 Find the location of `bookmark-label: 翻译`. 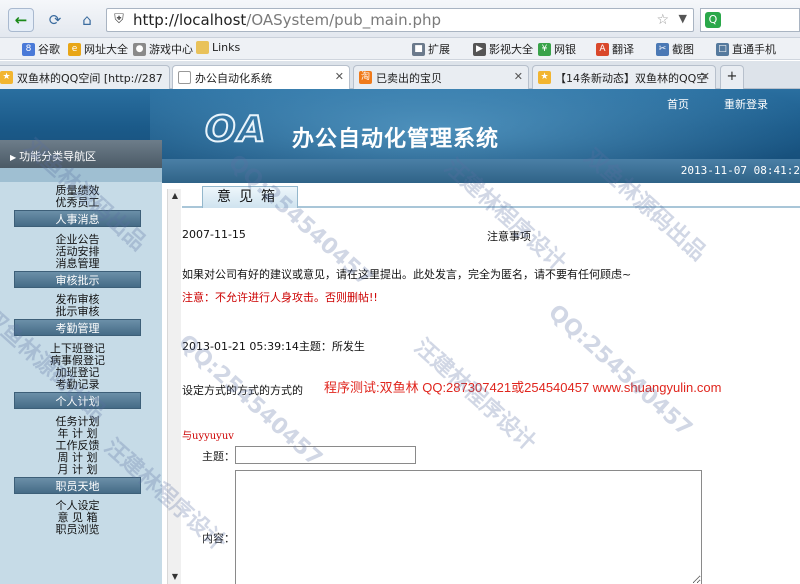

bookmark-label: 翻译 is located at coordinates (623, 49).